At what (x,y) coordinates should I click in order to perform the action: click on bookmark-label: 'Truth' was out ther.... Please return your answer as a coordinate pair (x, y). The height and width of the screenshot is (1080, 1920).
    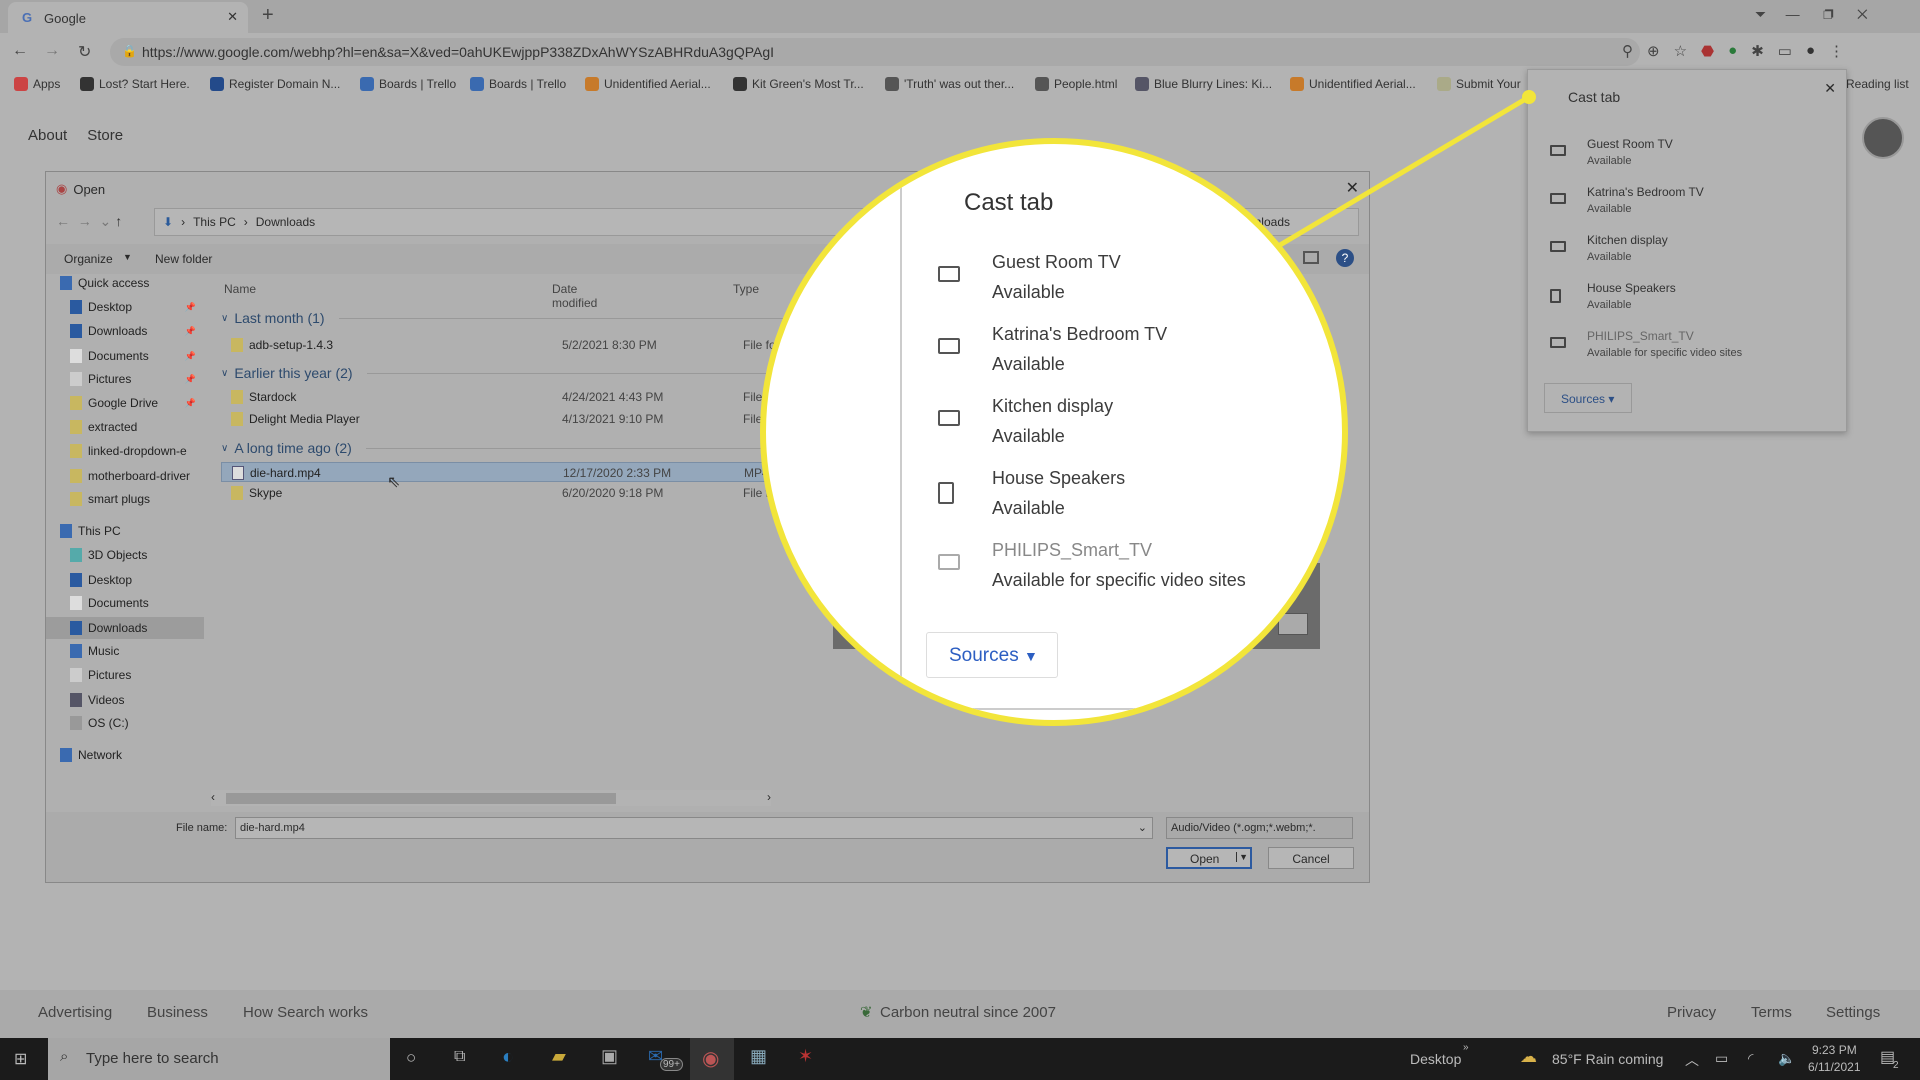
    Looking at the image, I should click on (959, 84).